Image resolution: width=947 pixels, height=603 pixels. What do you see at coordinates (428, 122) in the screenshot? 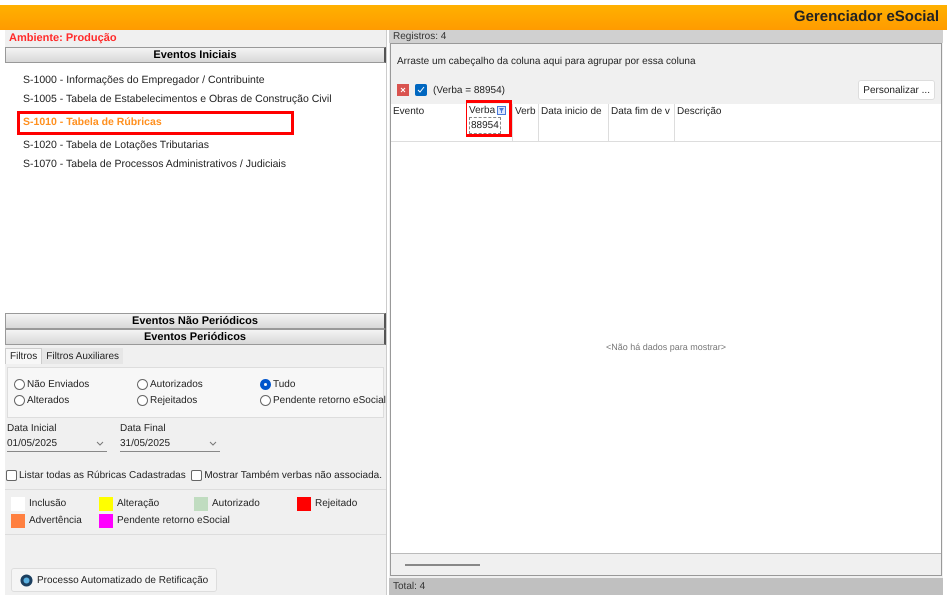
I see `column-header: Evento` at bounding box center [428, 122].